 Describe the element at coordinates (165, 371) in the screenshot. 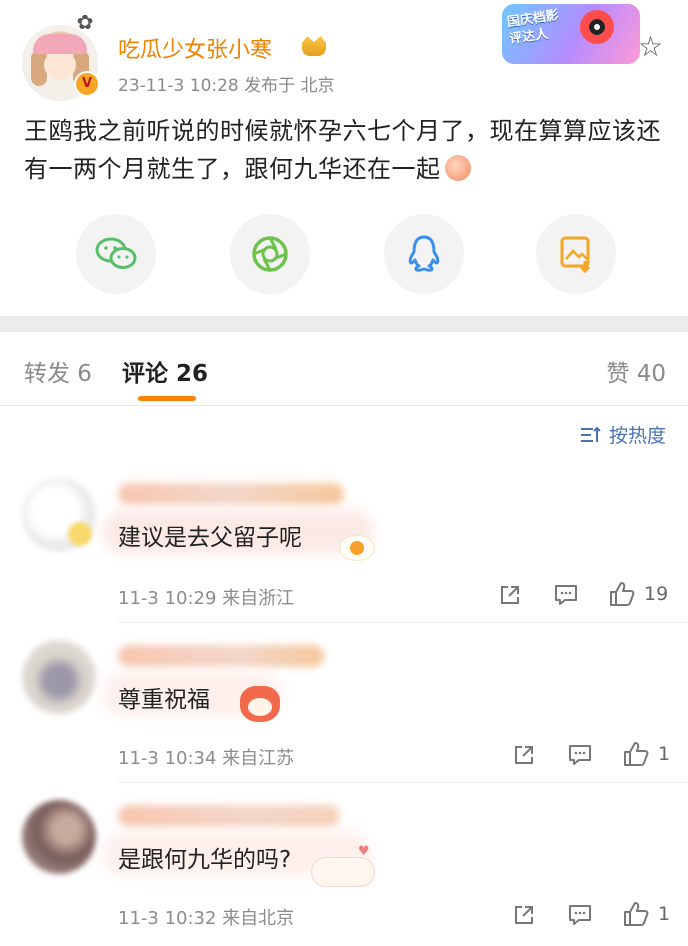

I see `tab-comments: 评论 26` at that location.